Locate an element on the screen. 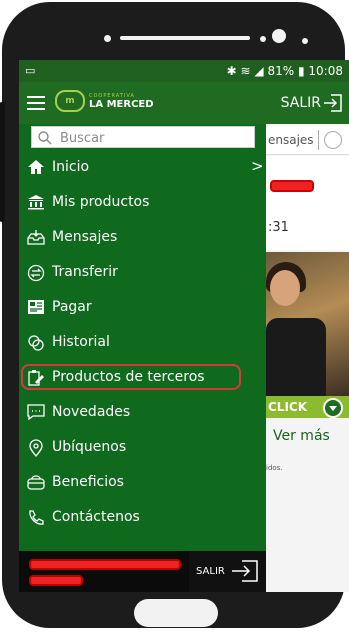 The image size is (349, 632). photo-apron is located at coordinates (296, 357).